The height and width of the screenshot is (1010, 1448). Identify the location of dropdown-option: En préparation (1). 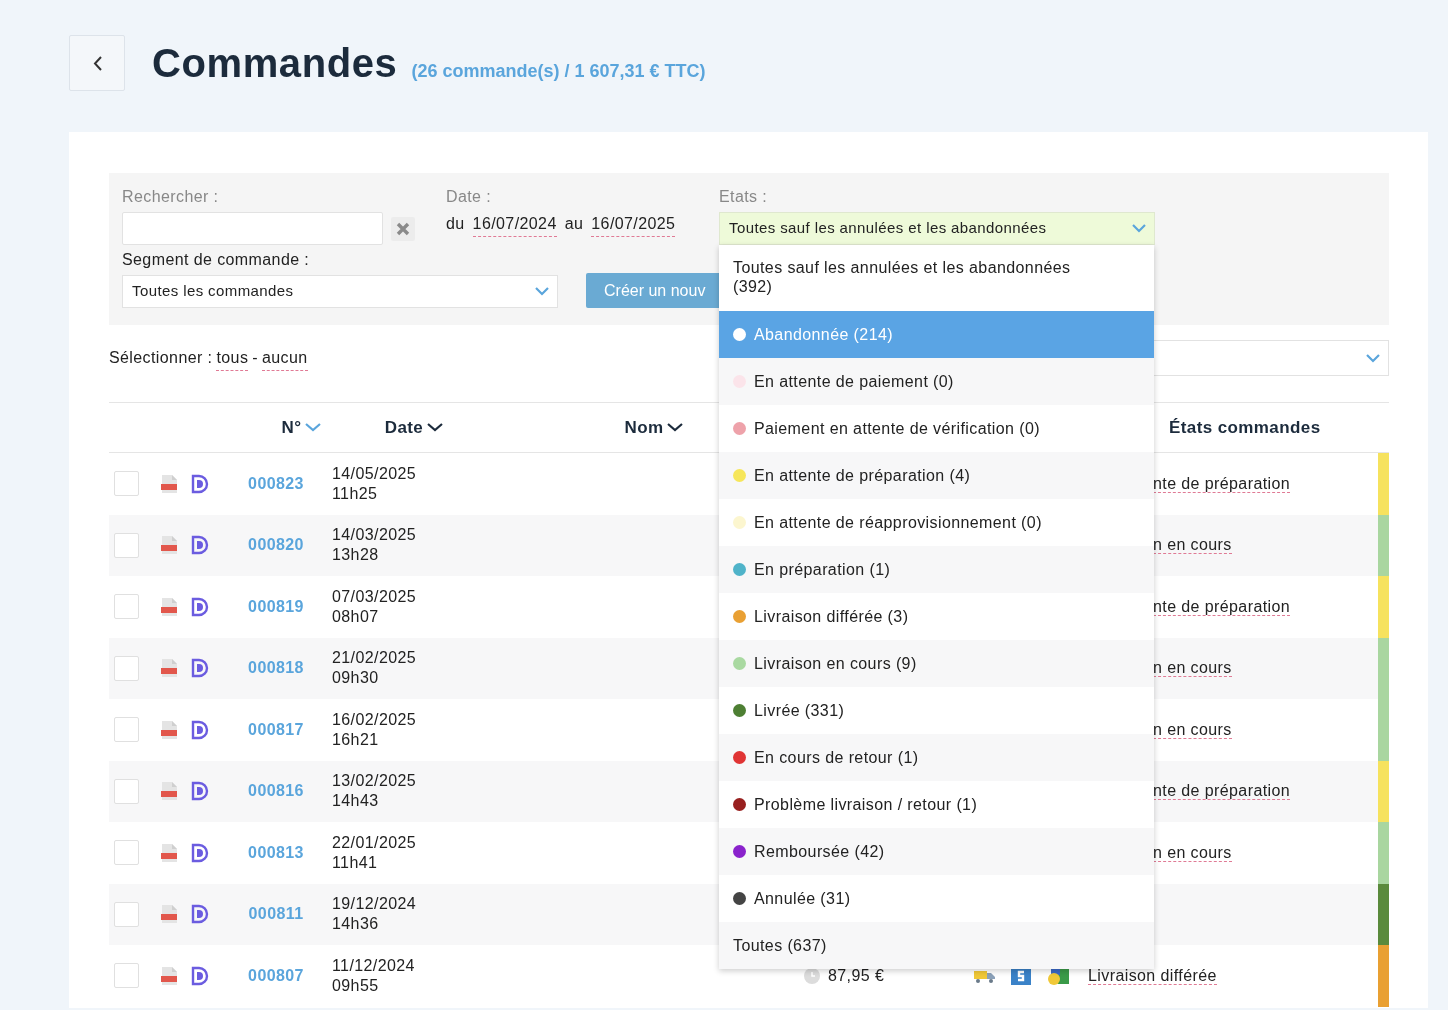
(936, 569).